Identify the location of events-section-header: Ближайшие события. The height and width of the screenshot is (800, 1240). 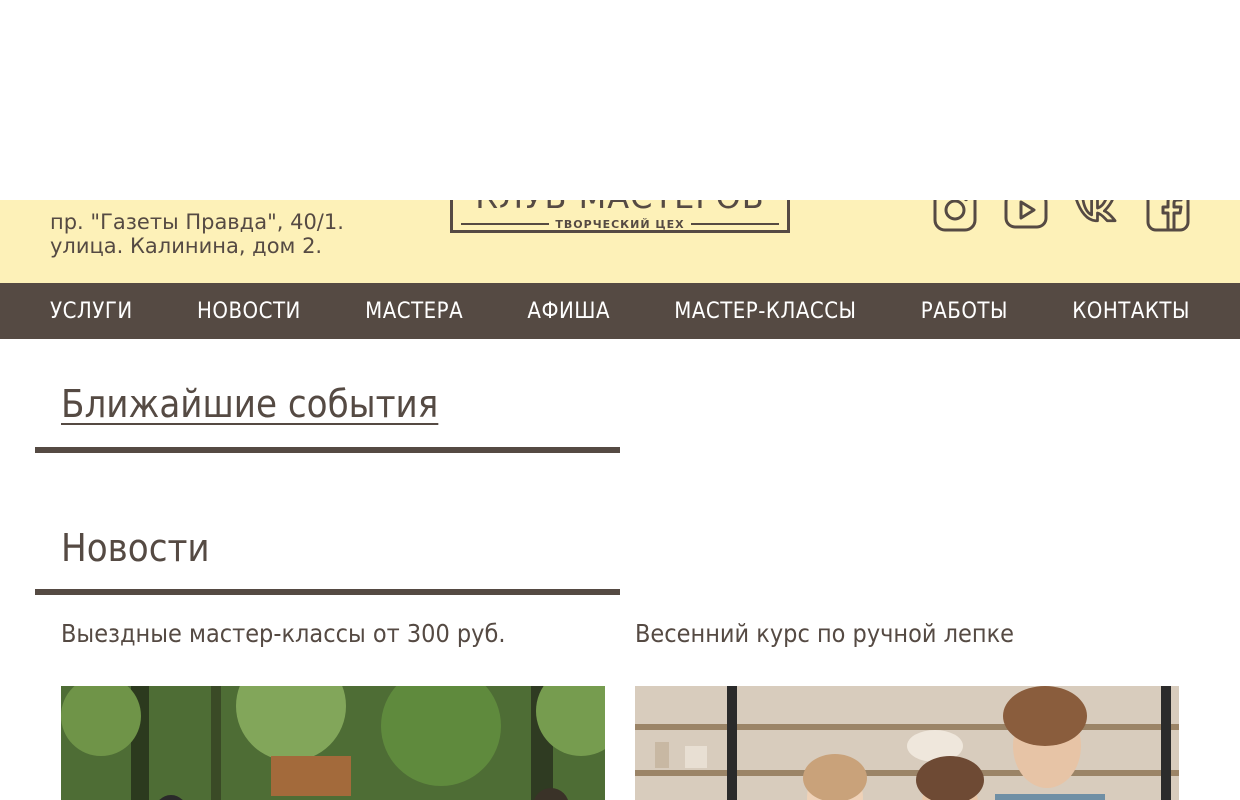
(327, 417).